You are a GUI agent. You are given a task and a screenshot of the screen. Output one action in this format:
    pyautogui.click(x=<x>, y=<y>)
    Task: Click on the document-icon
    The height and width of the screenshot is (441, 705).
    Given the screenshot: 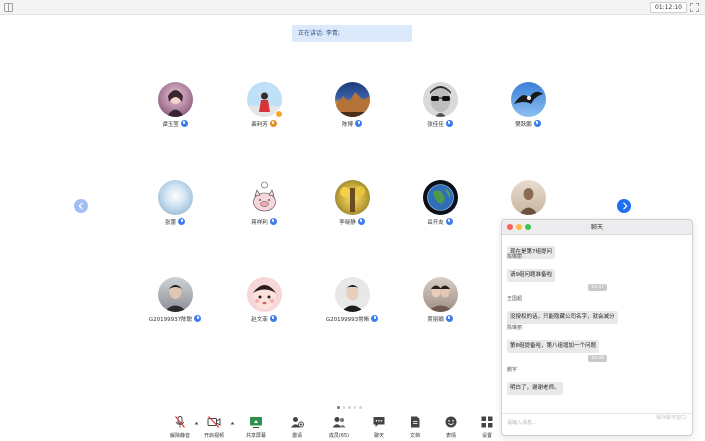 What is the action you would take?
    pyautogui.click(x=415, y=422)
    